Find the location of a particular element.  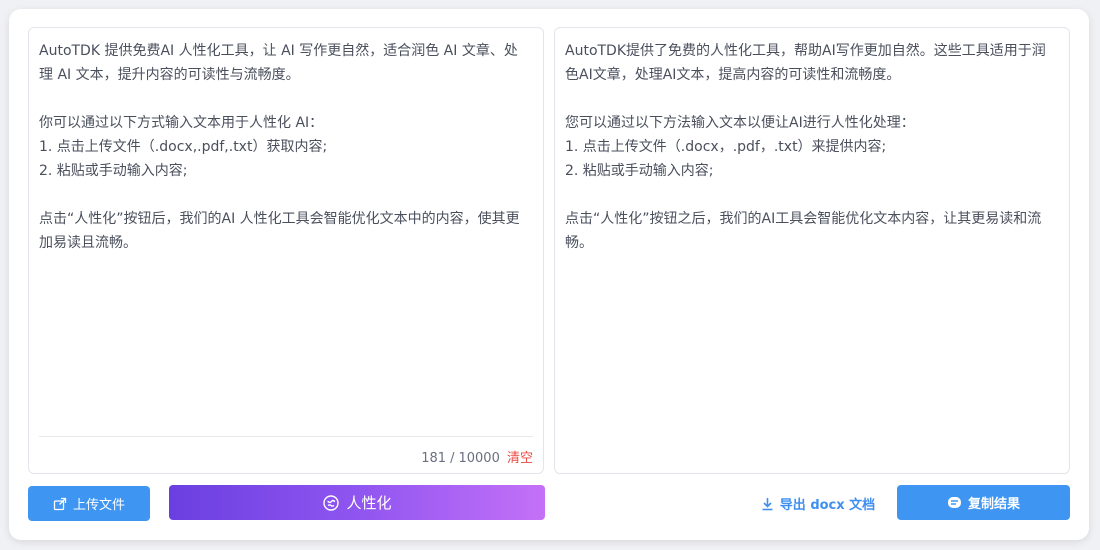

output-line: 点击“人性化”按钮之后，我们的AI工具会智能优化文本内容，让其更易读和流畅。 is located at coordinates (803, 231).